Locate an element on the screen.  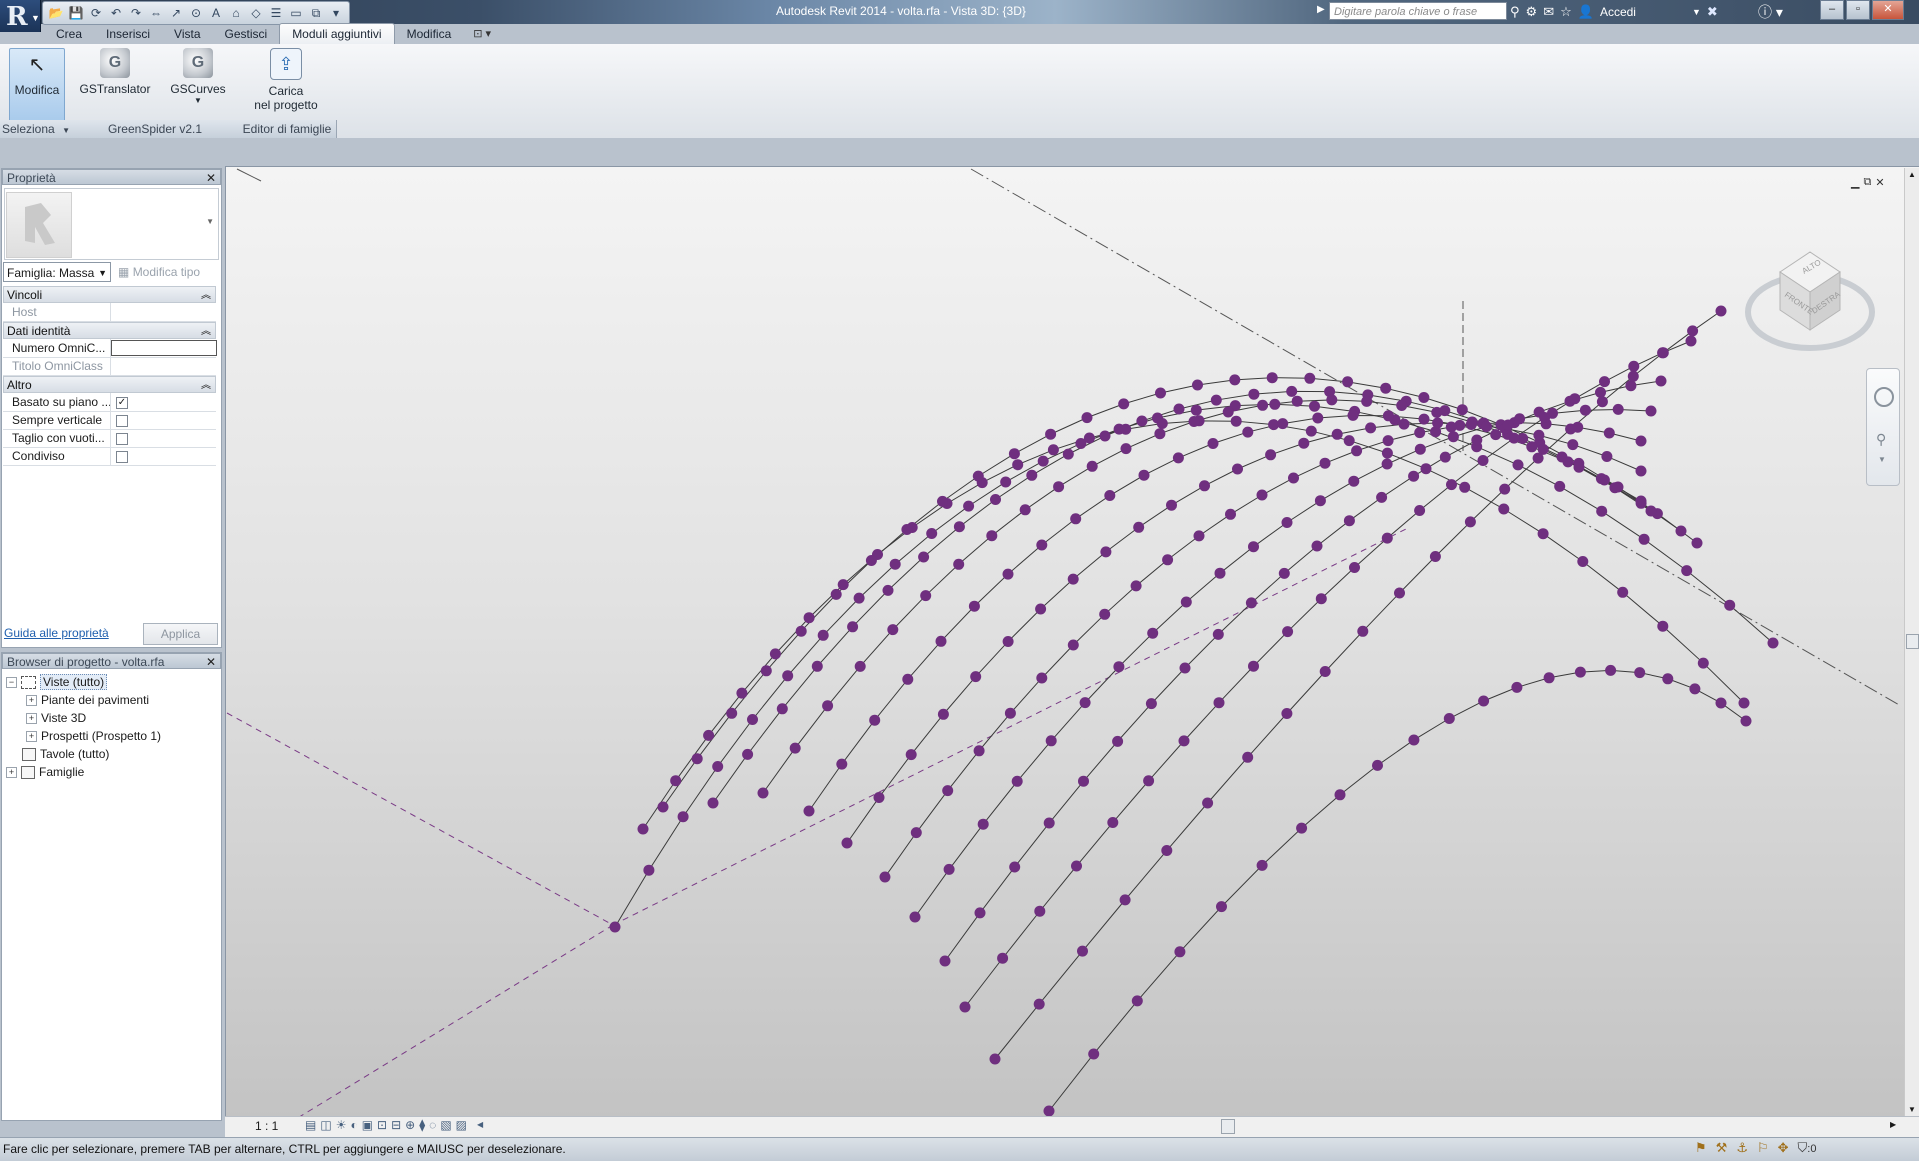
vertical-scrollbar: ▲ ▼ is located at coordinates (1911, 642).